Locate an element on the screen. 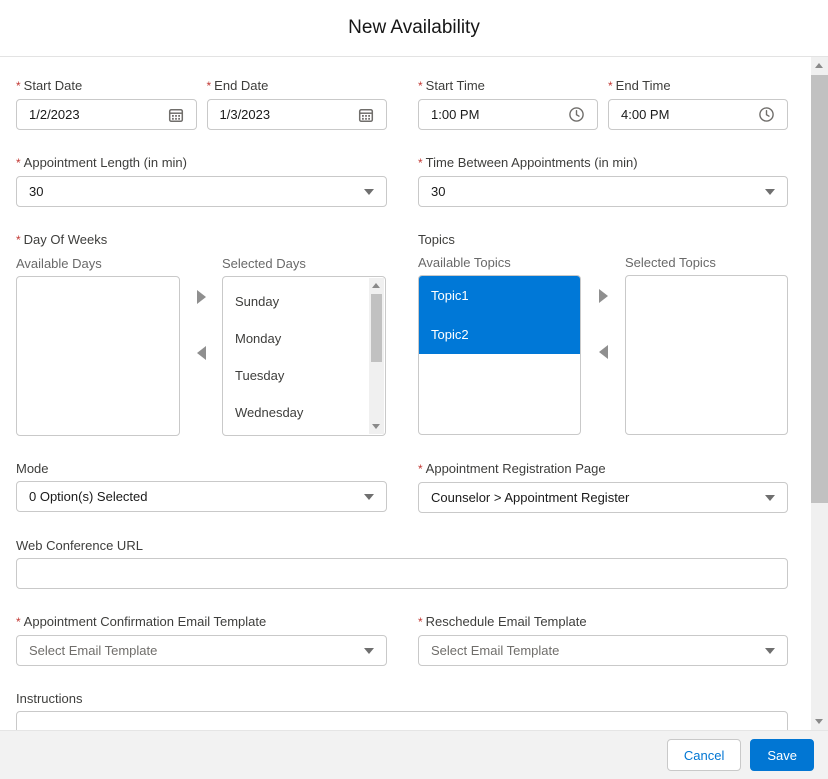 The height and width of the screenshot is (779, 828). list-item-day: Sunday is located at coordinates (296, 301).